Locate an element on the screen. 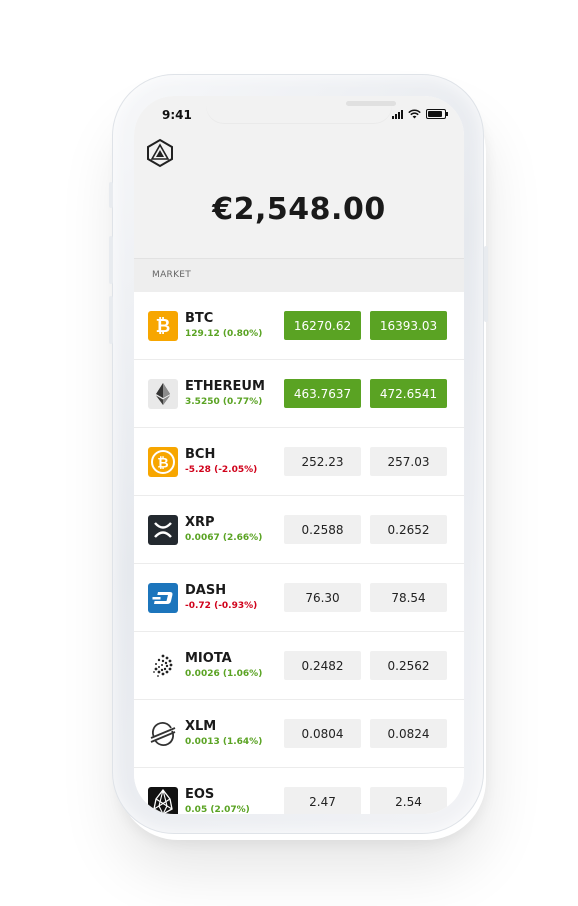 The width and height of the screenshot is (578, 906). bid-price-button: 0.2588 is located at coordinates (322, 529).